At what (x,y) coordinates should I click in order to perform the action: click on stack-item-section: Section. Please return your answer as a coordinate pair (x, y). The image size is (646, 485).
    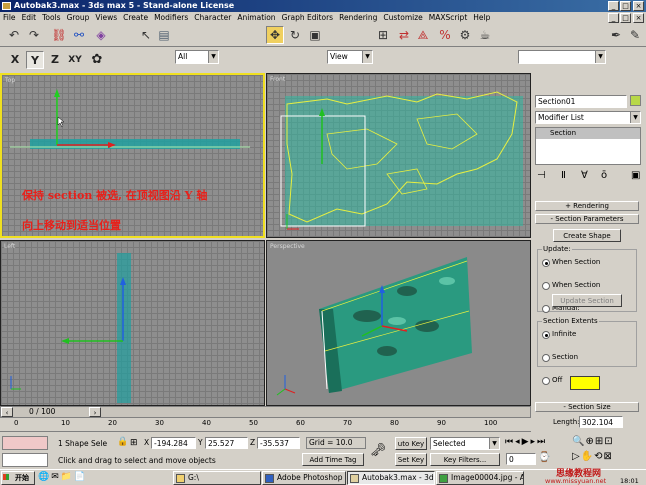
    Looking at the image, I should click on (588, 133).